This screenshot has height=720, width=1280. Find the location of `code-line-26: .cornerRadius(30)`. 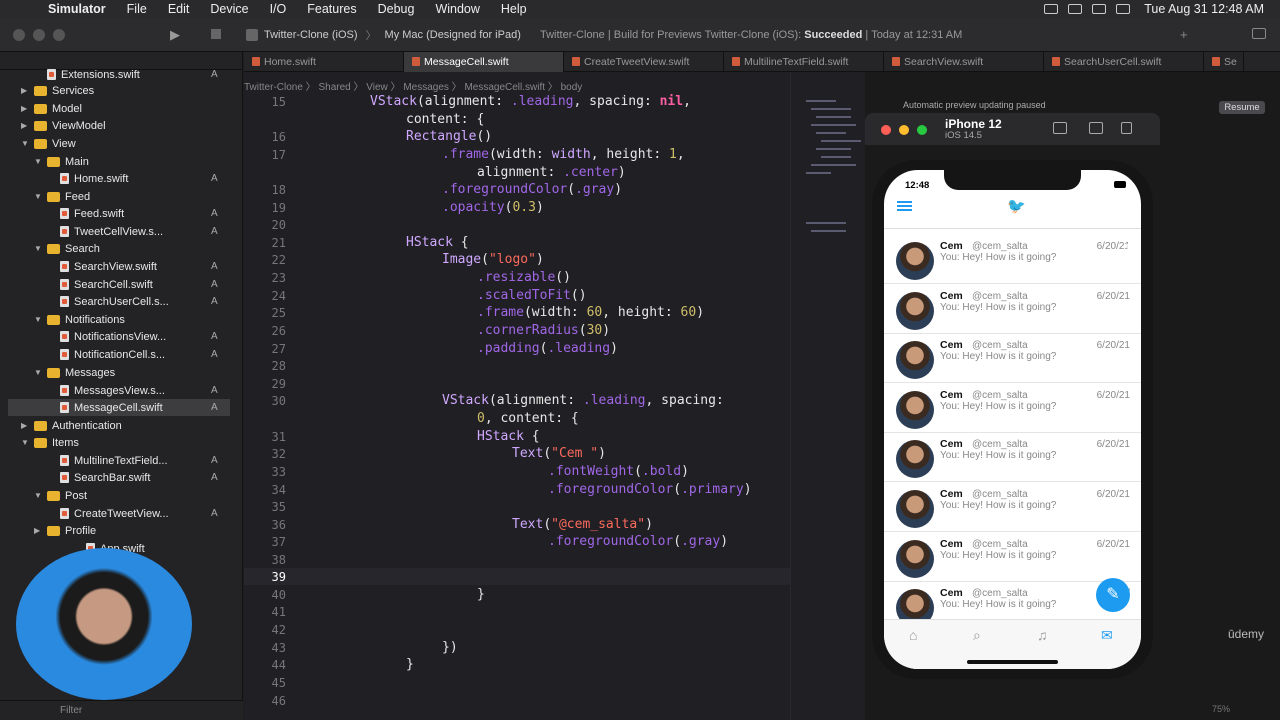

code-line-26: .cornerRadius(30) is located at coordinates (543, 330).